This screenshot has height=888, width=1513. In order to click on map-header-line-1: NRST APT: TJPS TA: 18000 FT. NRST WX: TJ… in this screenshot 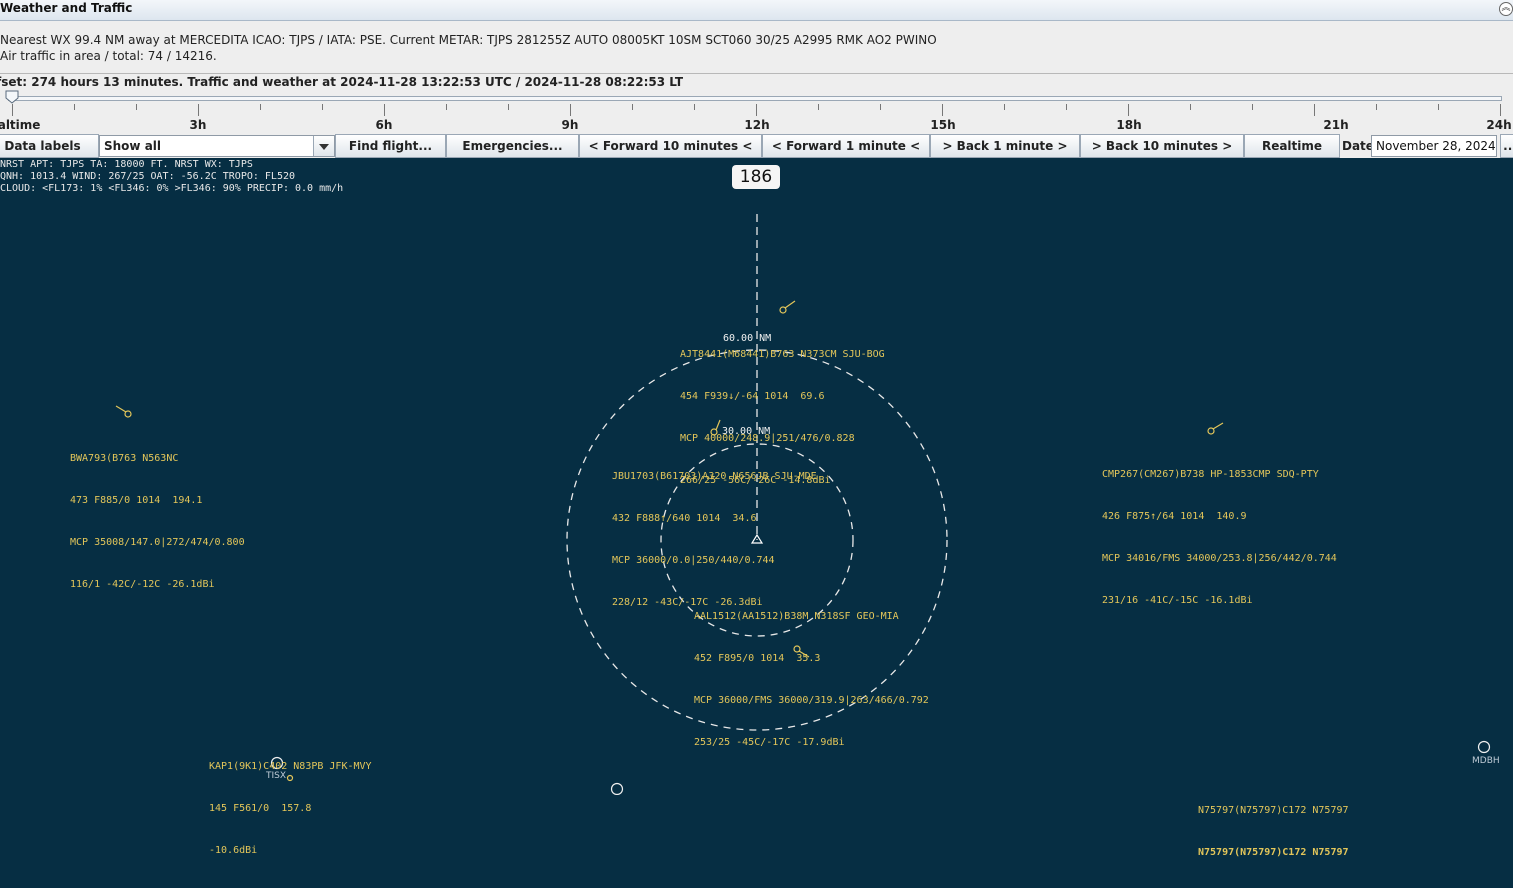, I will do `click(126, 164)`.